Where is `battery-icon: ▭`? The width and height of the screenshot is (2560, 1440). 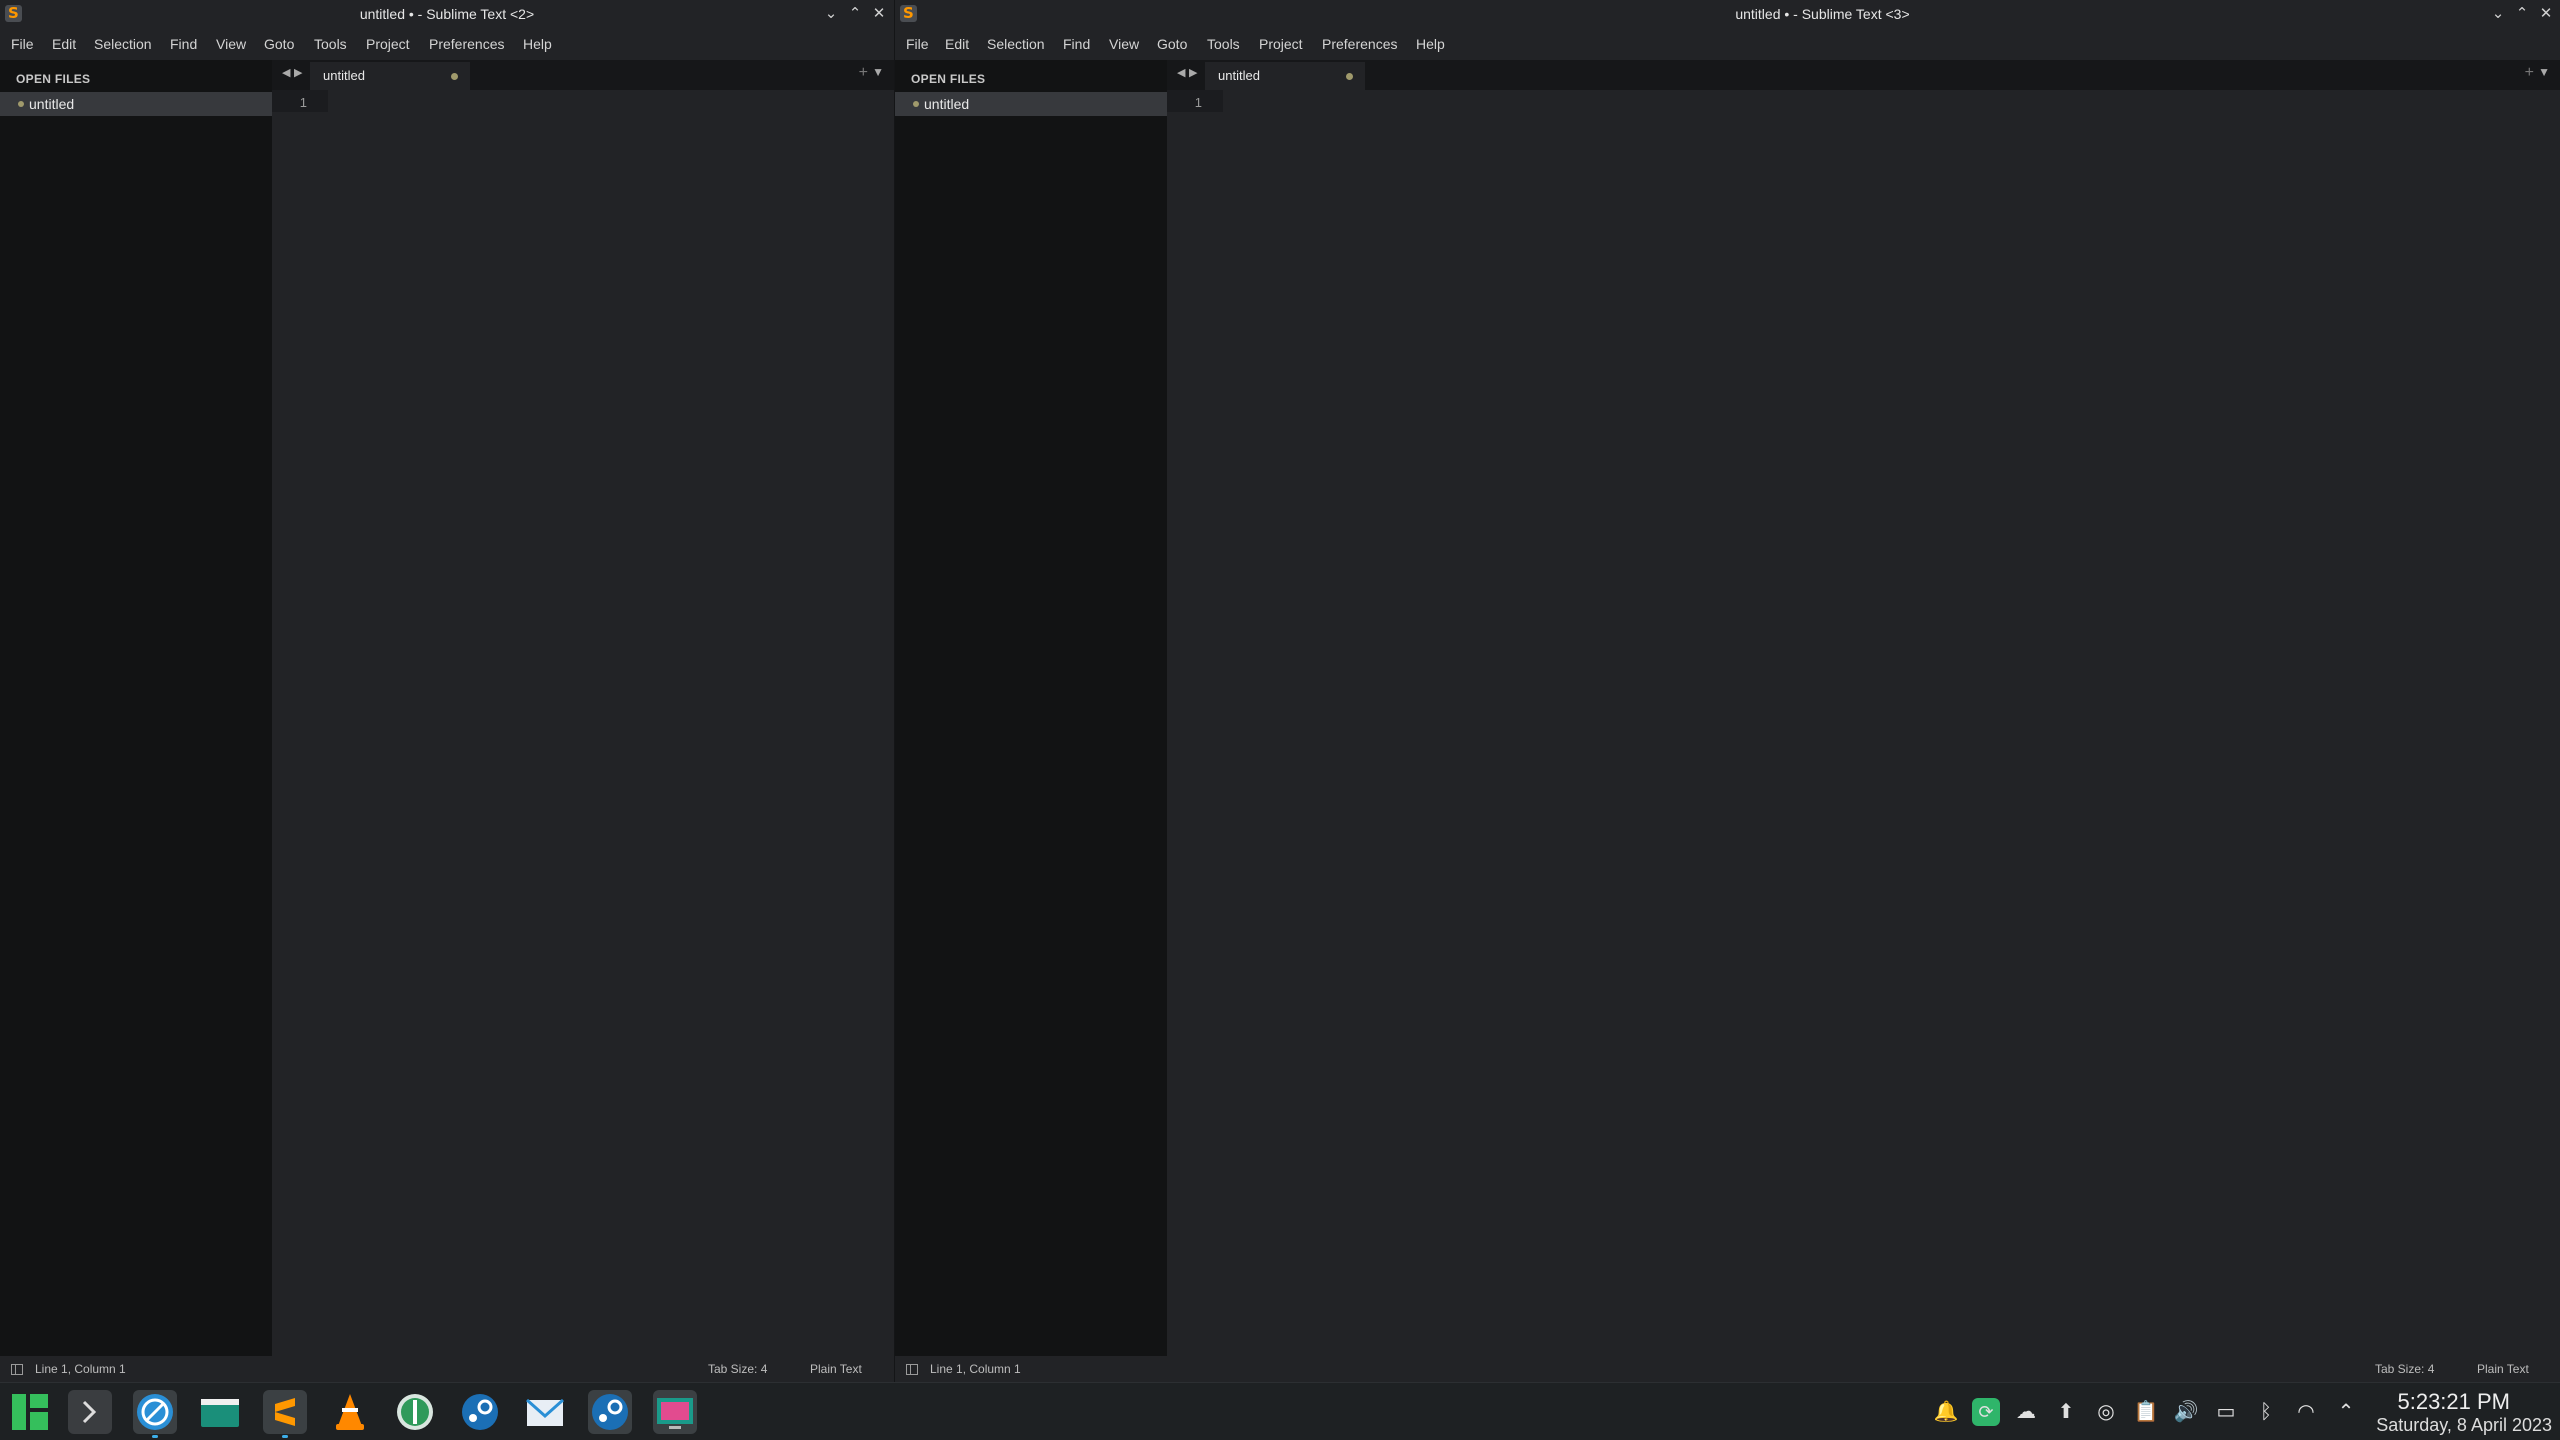 battery-icon: ▭ is located at coordinates (2226, 1412).